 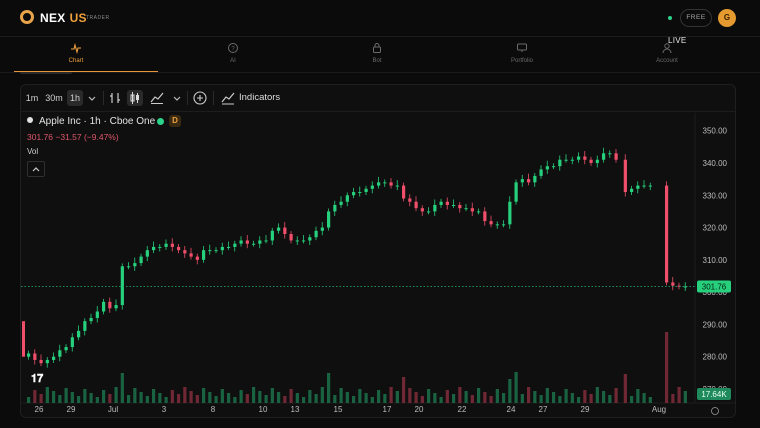 I want to click on tab-ai: ? AI, so click(x=233, y=54).